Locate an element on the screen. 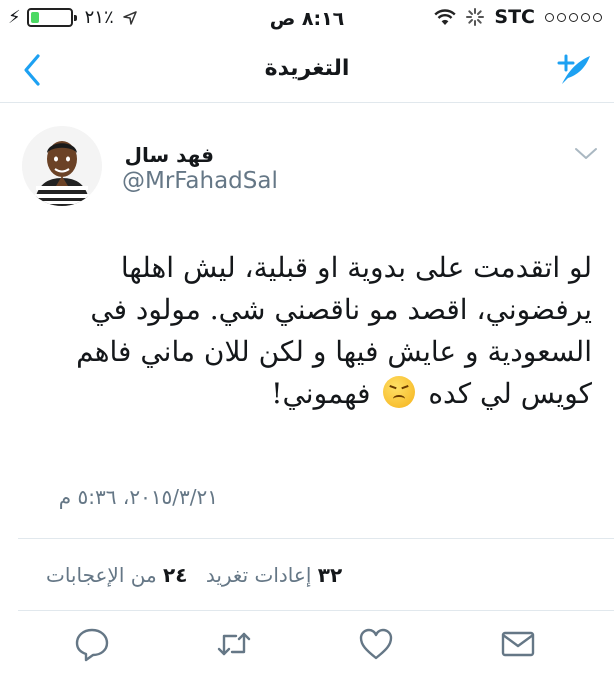  reply-icon is located at coordinates (92, 644).